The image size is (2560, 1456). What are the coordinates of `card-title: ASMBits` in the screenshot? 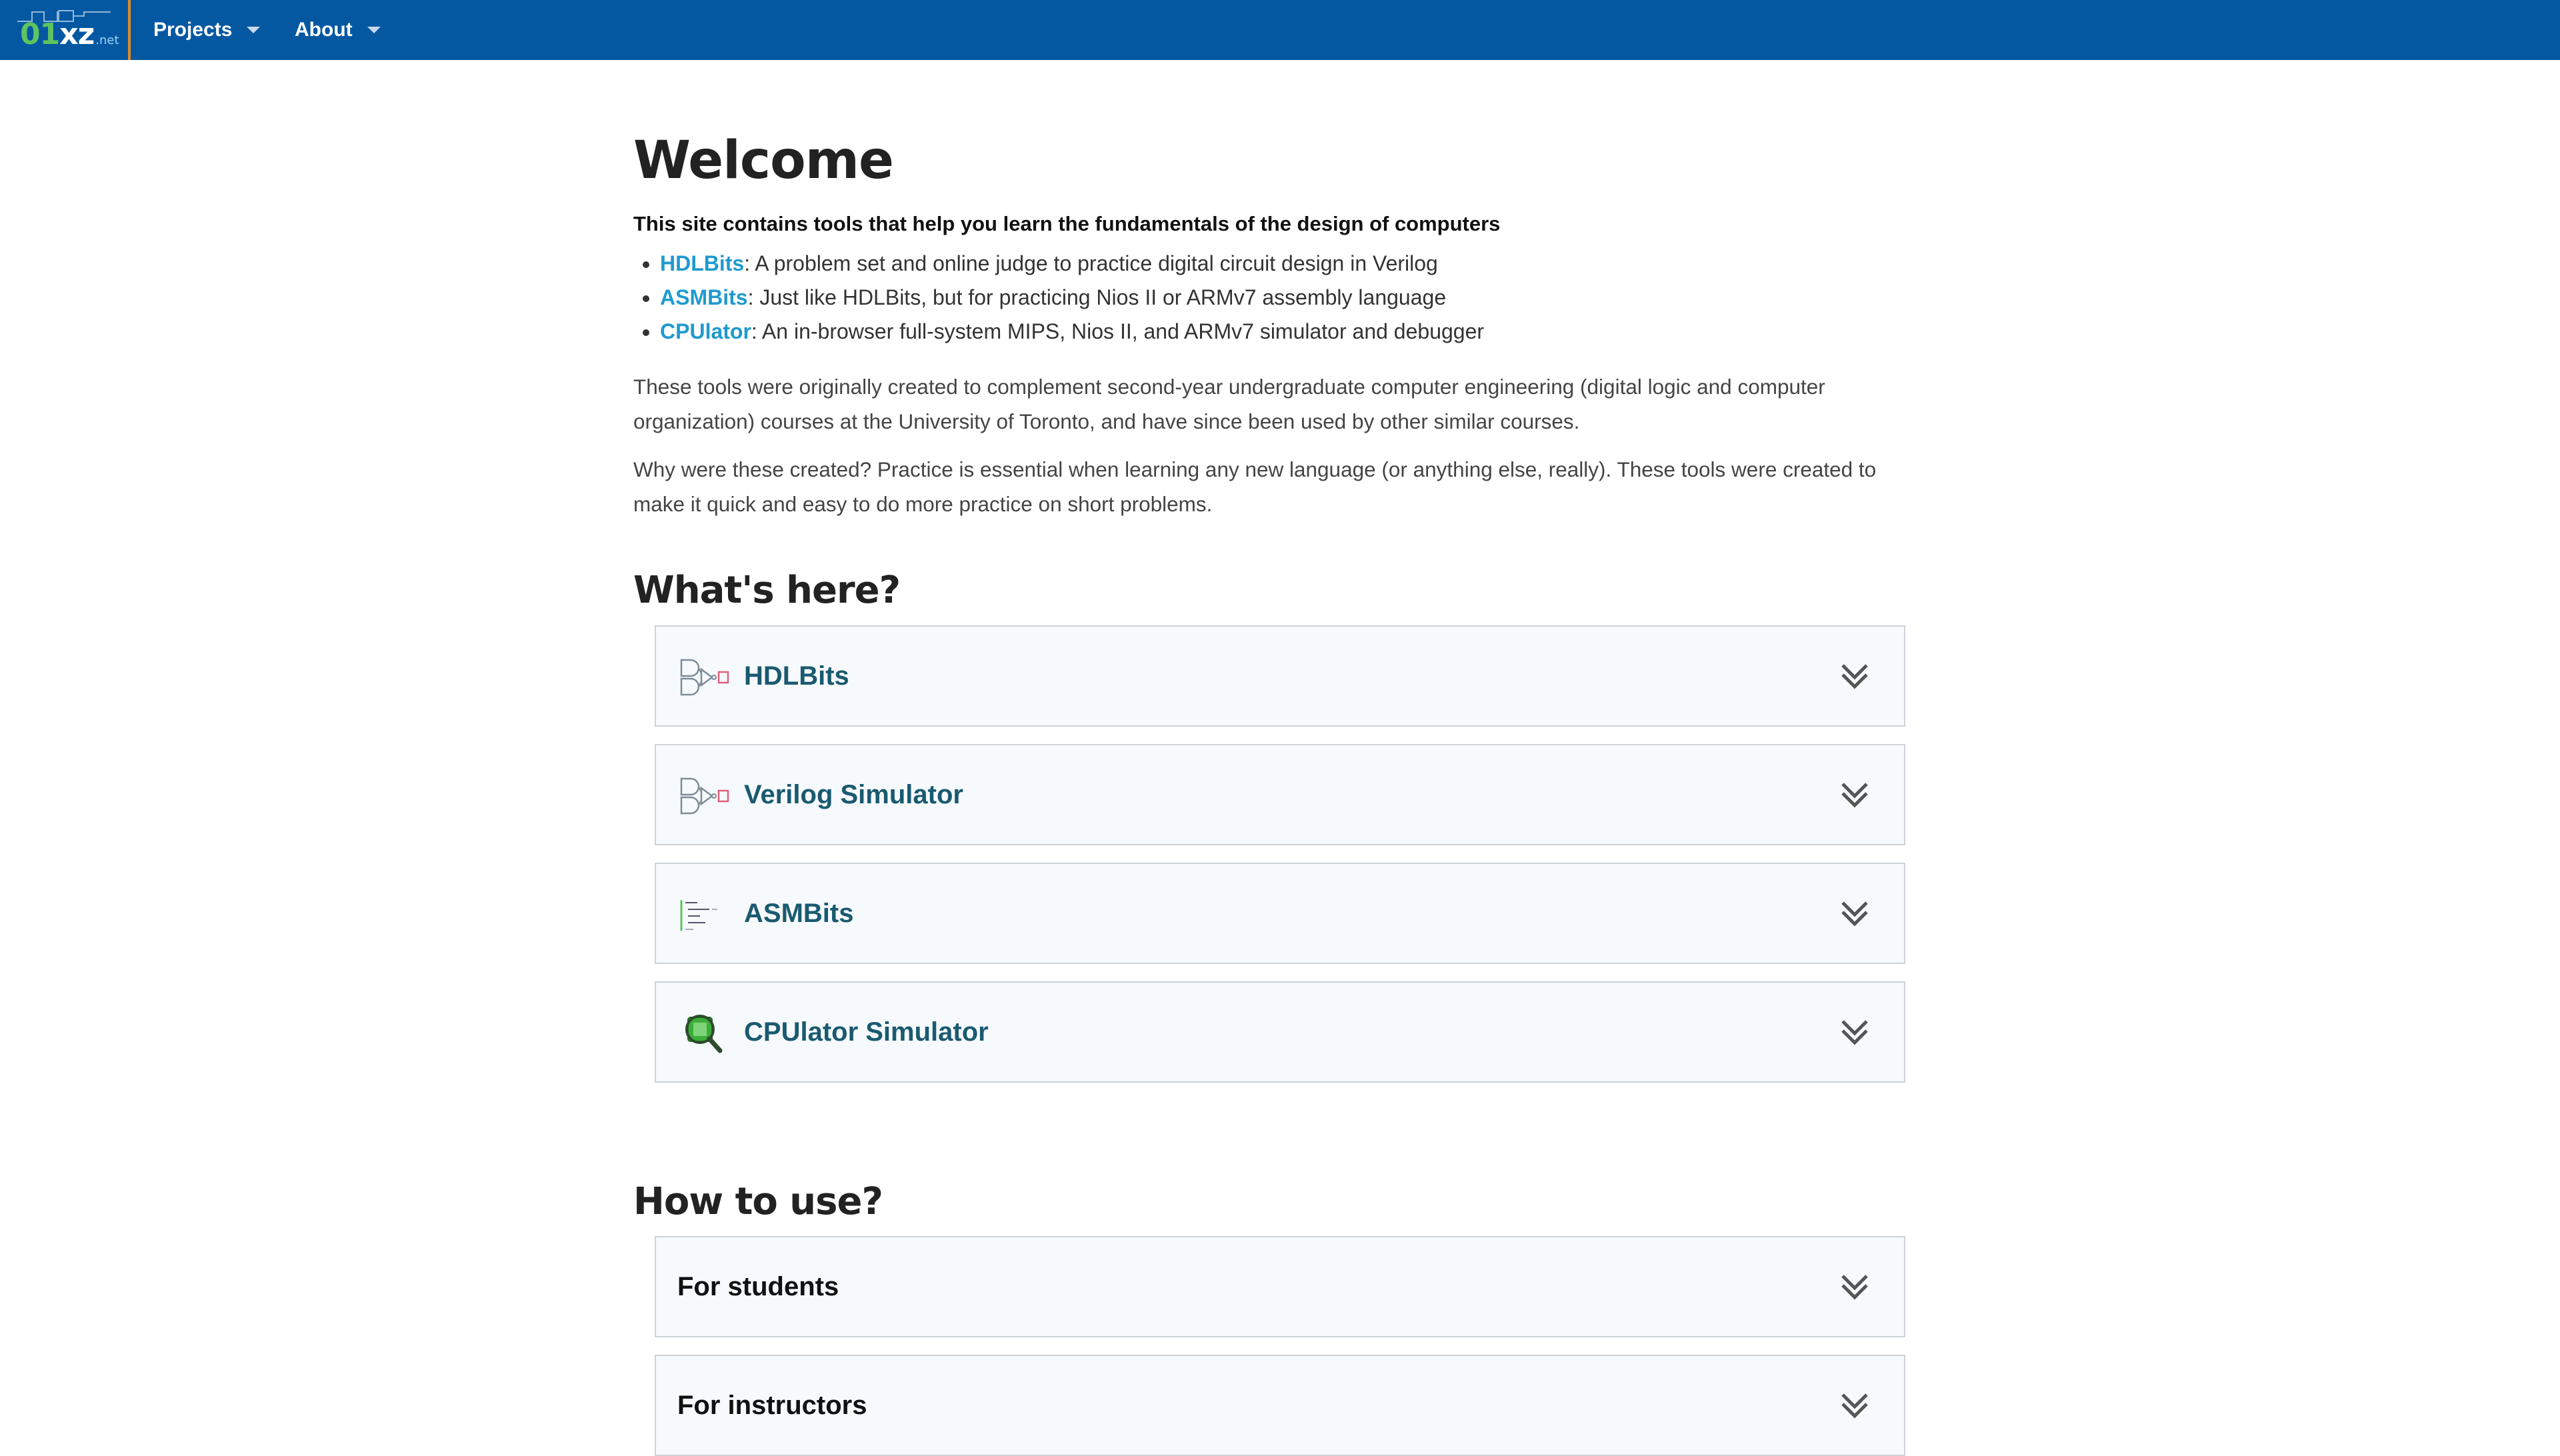 It's located at (799, 913).